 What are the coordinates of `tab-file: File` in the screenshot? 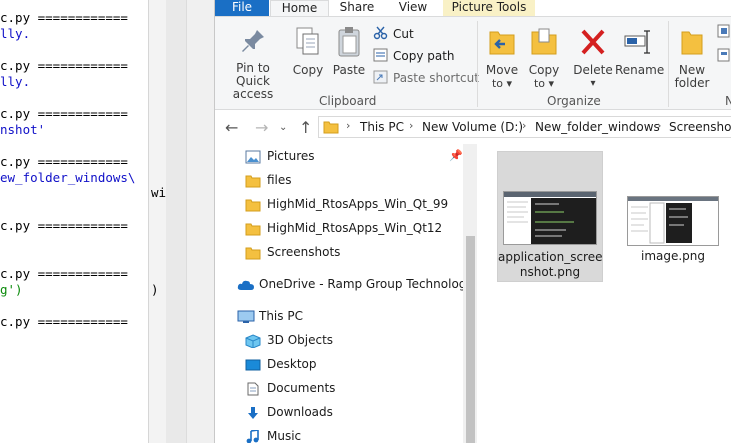 It's located at (242, 8).